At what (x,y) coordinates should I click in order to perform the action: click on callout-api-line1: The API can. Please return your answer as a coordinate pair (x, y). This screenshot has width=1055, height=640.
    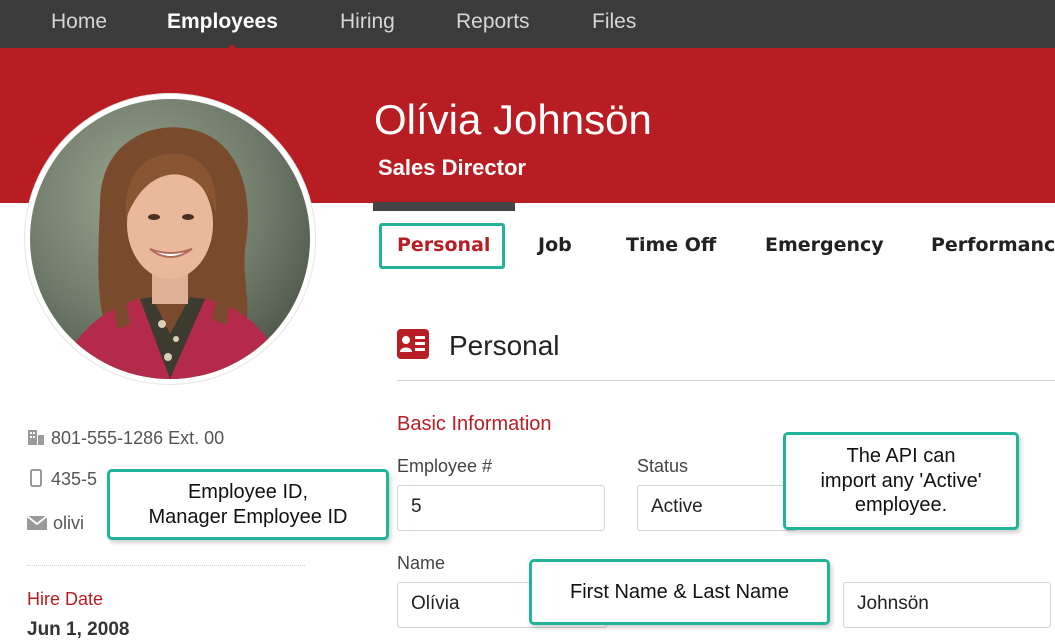
    Looking at the image, I should click on (901, 456).